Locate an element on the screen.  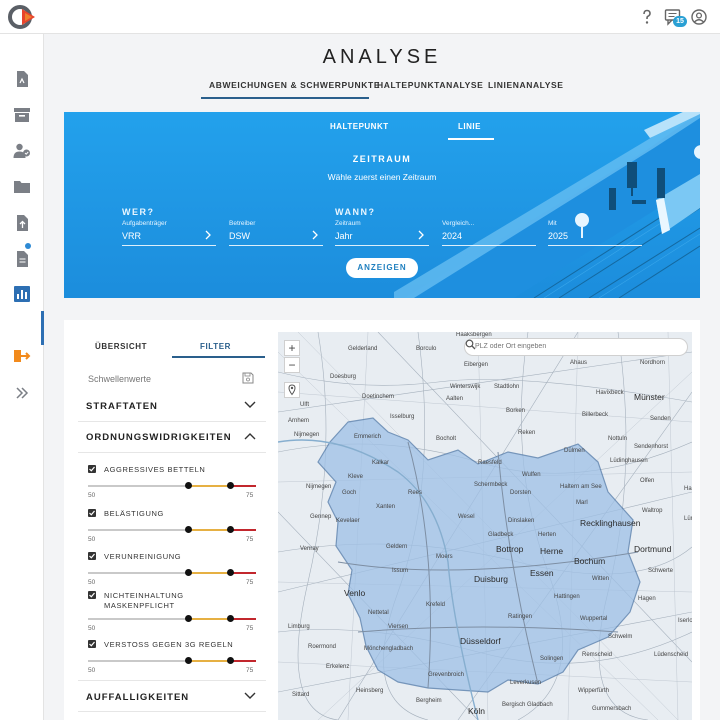
tab-linie: LINIE is located at coordinates (469, 126).